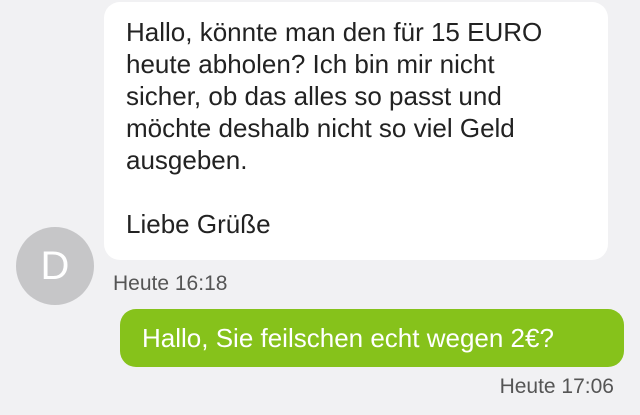  Describe the element at coordinates (334, 32) in the screenshot. I see `incoming-message-line: Hallo, könnte man den für 15 EURO` at that location.